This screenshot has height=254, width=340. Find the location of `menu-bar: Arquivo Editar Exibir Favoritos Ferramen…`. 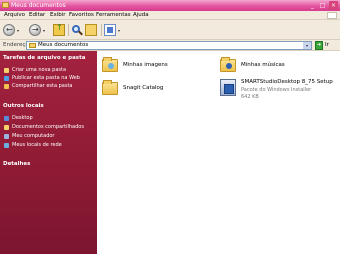

menu-bar: Arquivo Editar Exibir Favoritos Ferramen… is located at coordinates (170, 15).